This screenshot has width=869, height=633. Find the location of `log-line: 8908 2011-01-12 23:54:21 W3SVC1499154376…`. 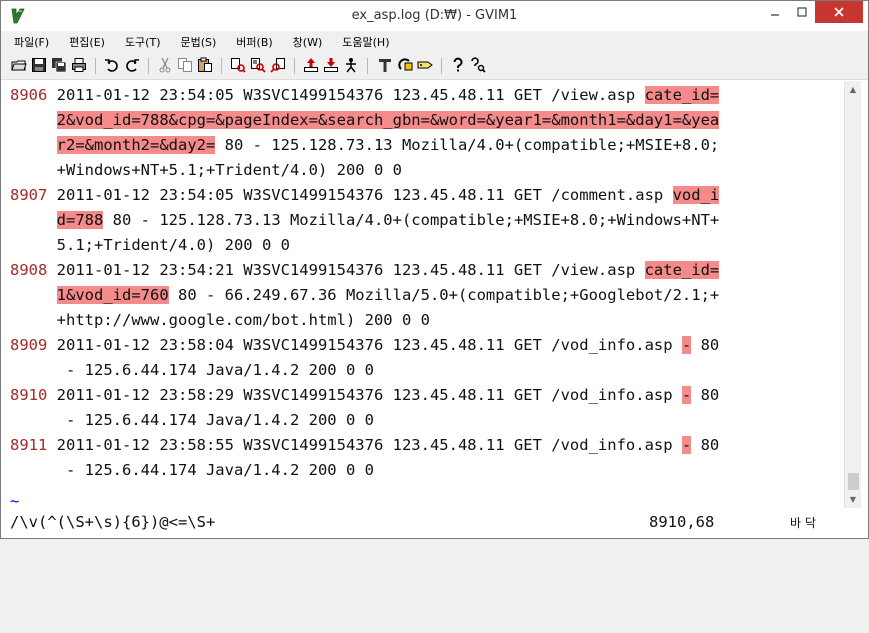

log-line: 8908 2011-01-12 23:54:21 W3SVC1499154376… is located at coordinates (365, 270).